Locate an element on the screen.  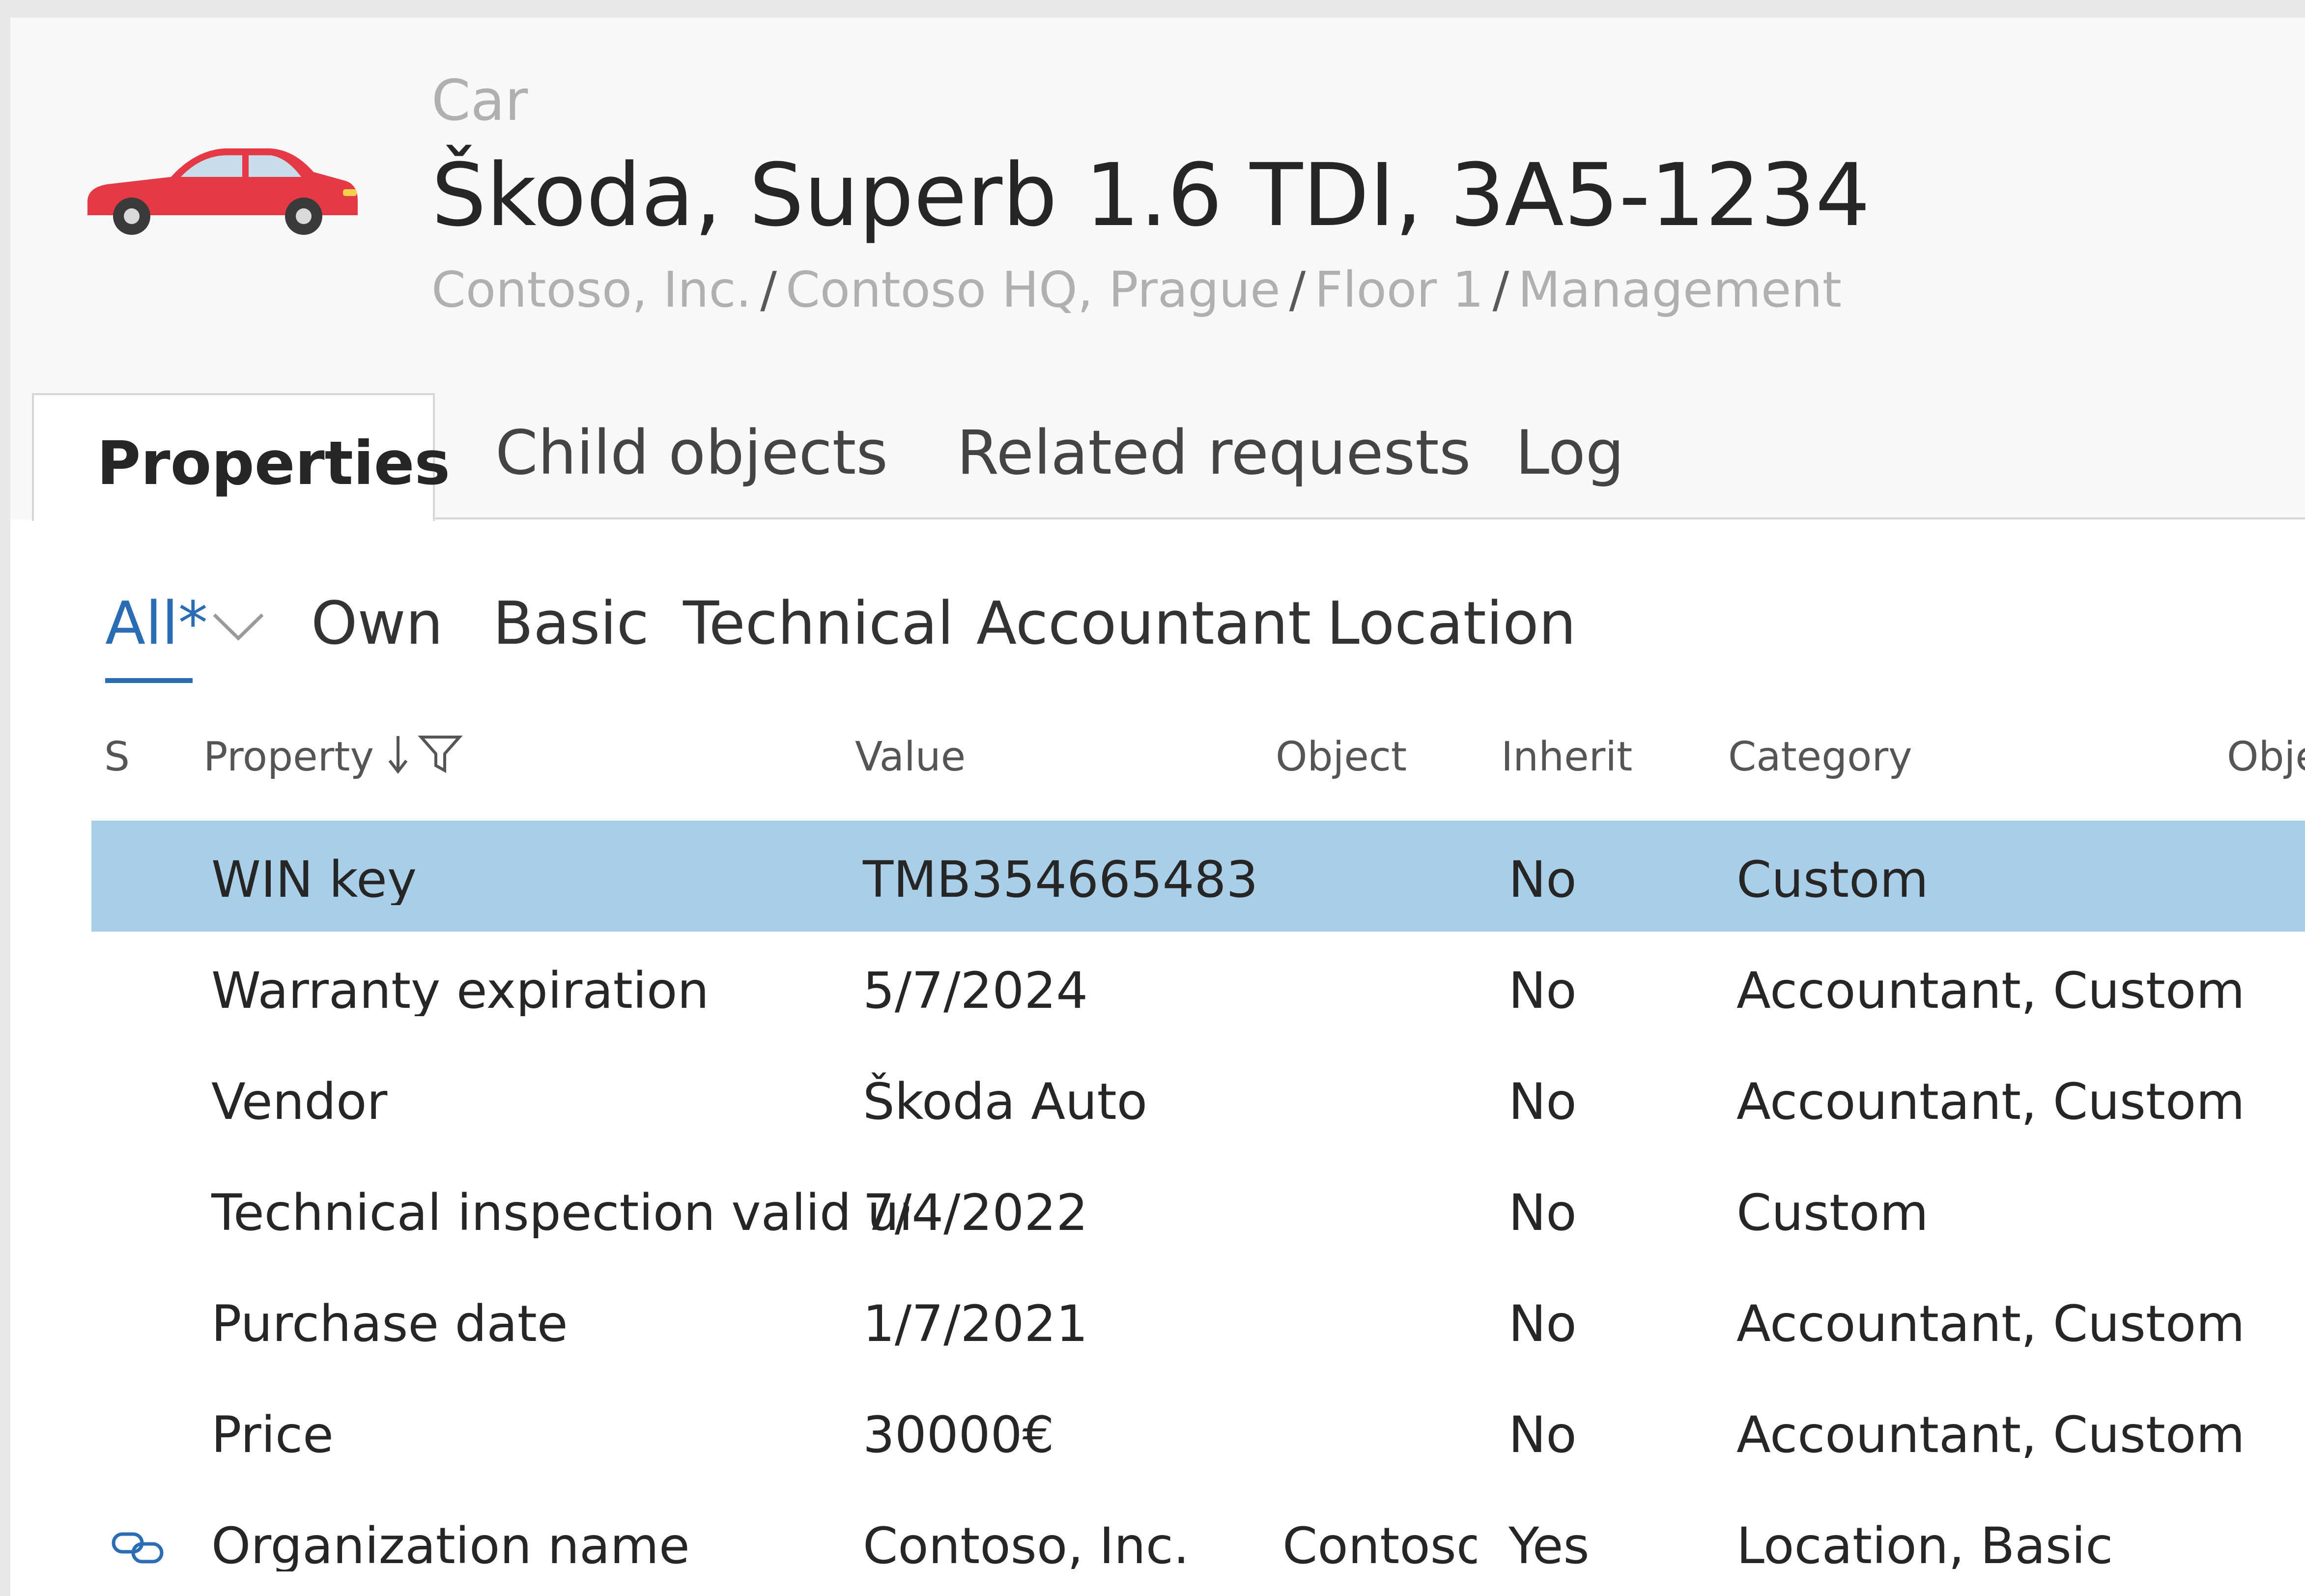
page-title: Škoda, Superb 1.6 TDI, 3A5-1234 is located at coordinates (1151, 195).